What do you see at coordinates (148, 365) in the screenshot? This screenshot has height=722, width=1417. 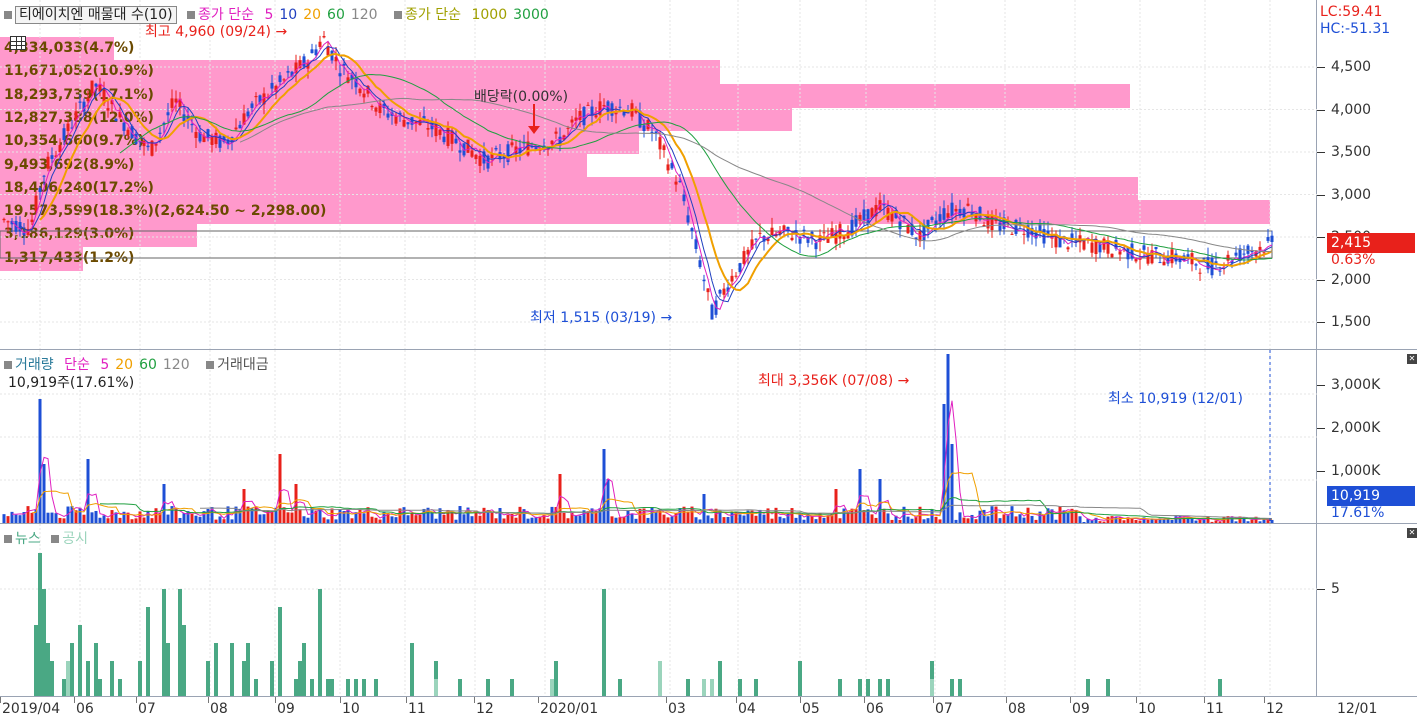 I see `ma-period-label: 60` at bounding box center [148, 365].